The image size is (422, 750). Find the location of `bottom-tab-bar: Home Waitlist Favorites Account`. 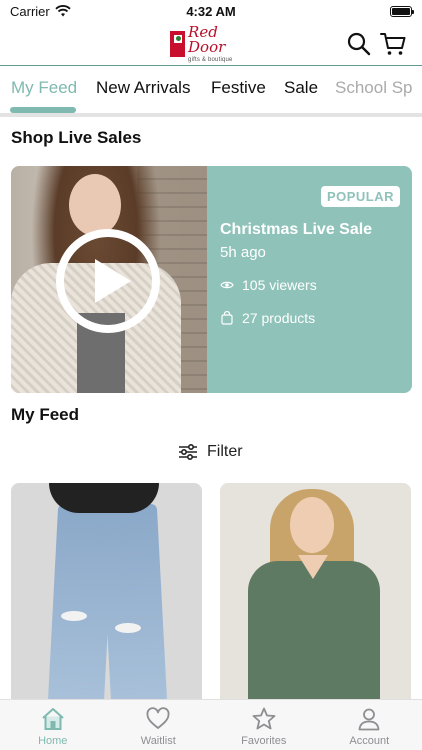

bottom-tab-bar: Home Waitlist Favorites Account is located at coordinates (211, 724).